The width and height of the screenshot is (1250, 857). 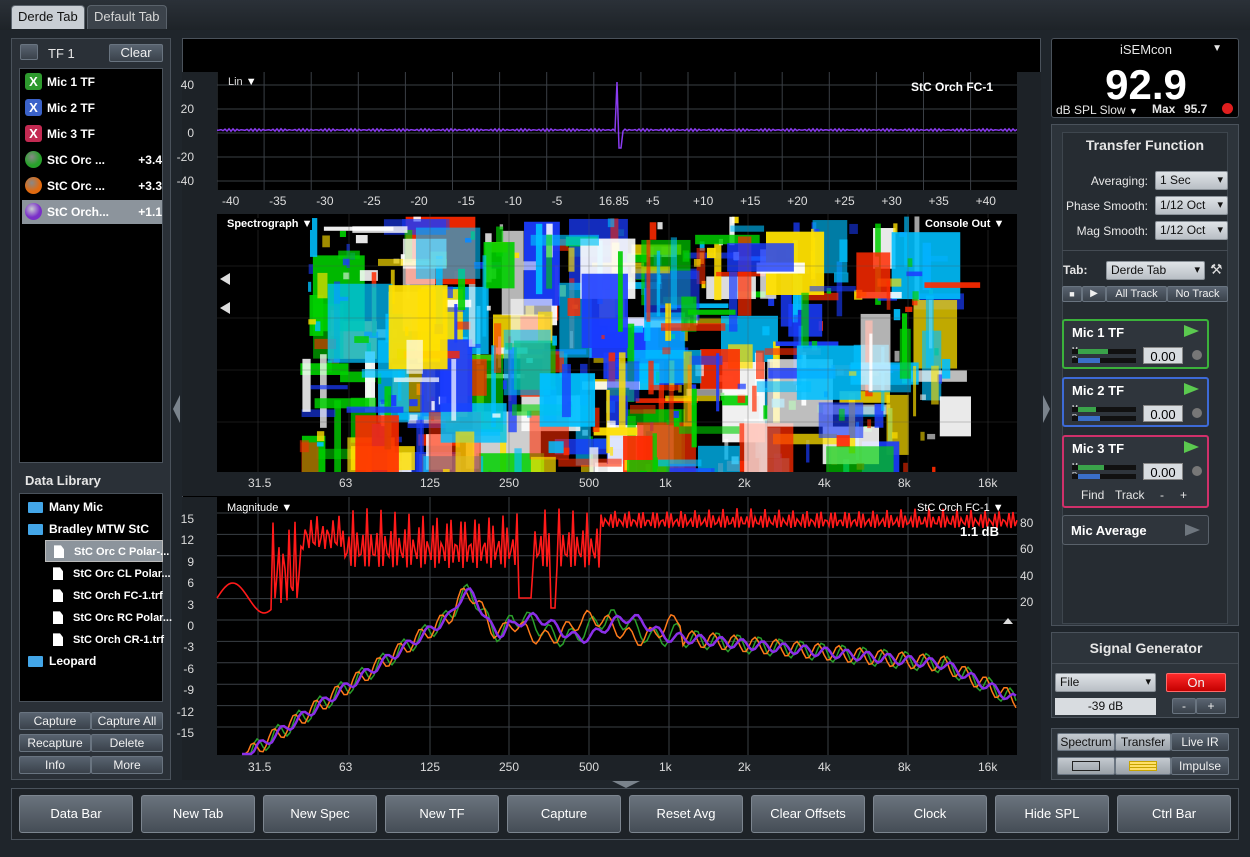 I want to click on live-ir-view-button: Live IR, so click(x=1200, y=742).